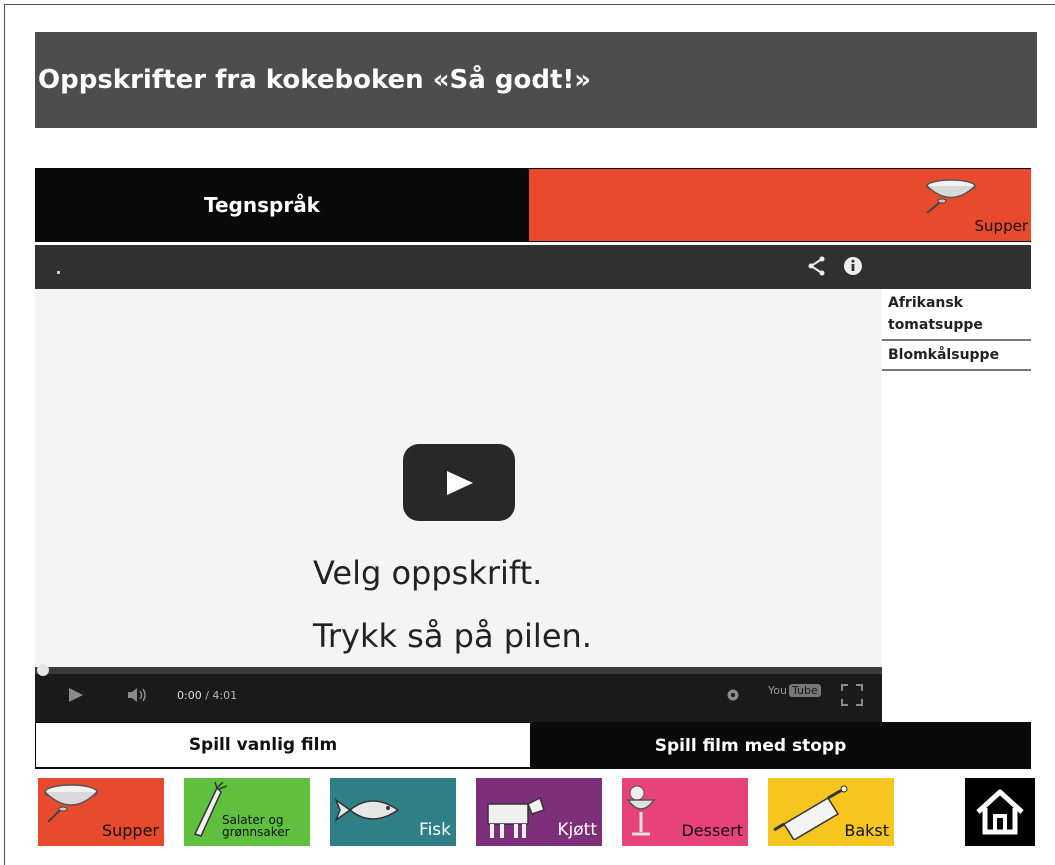  I want to click on play-icon, so click(460, 483).